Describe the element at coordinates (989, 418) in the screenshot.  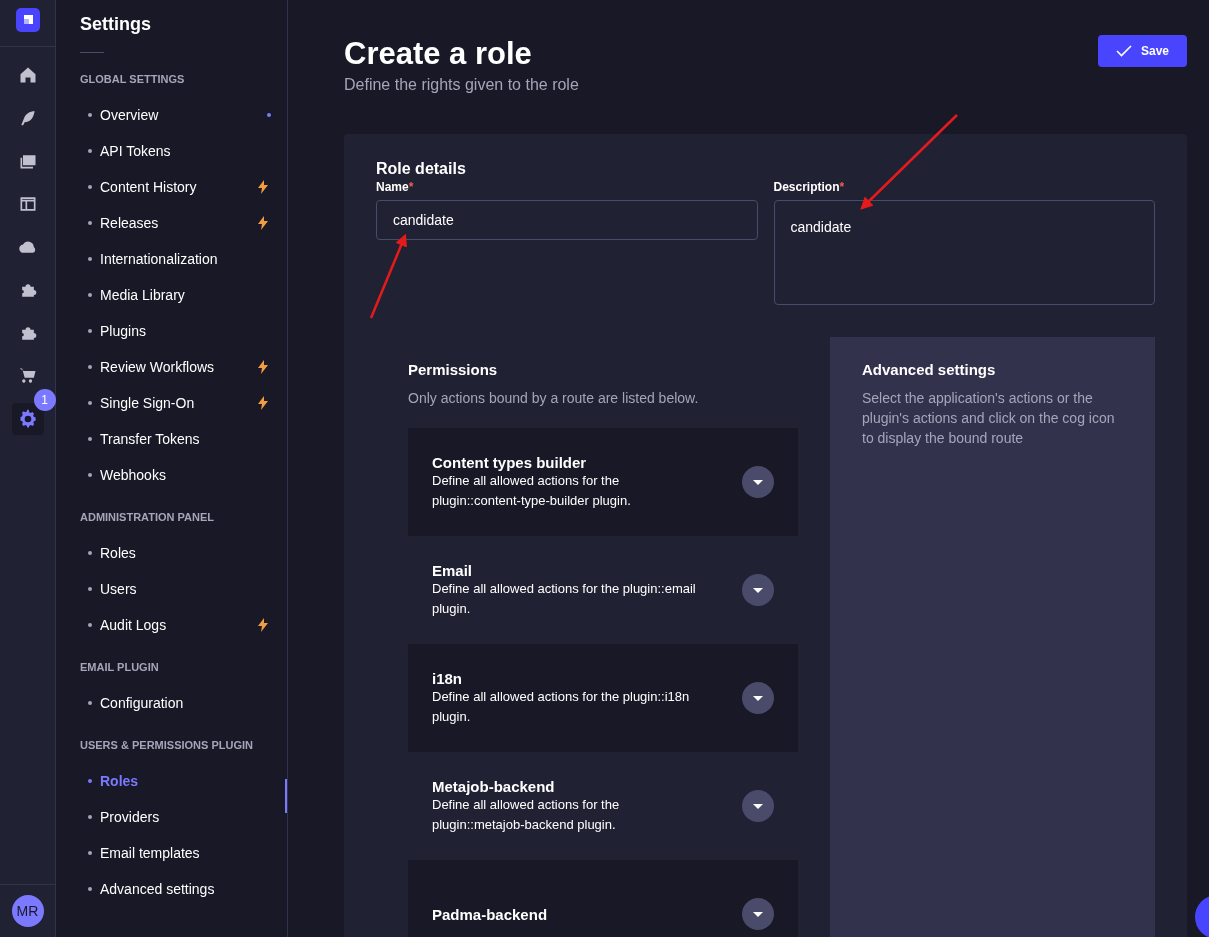
I see `panel-text: Select the application's actions or the plugin's actions and click on the cog icon to display the bound route` at that location.